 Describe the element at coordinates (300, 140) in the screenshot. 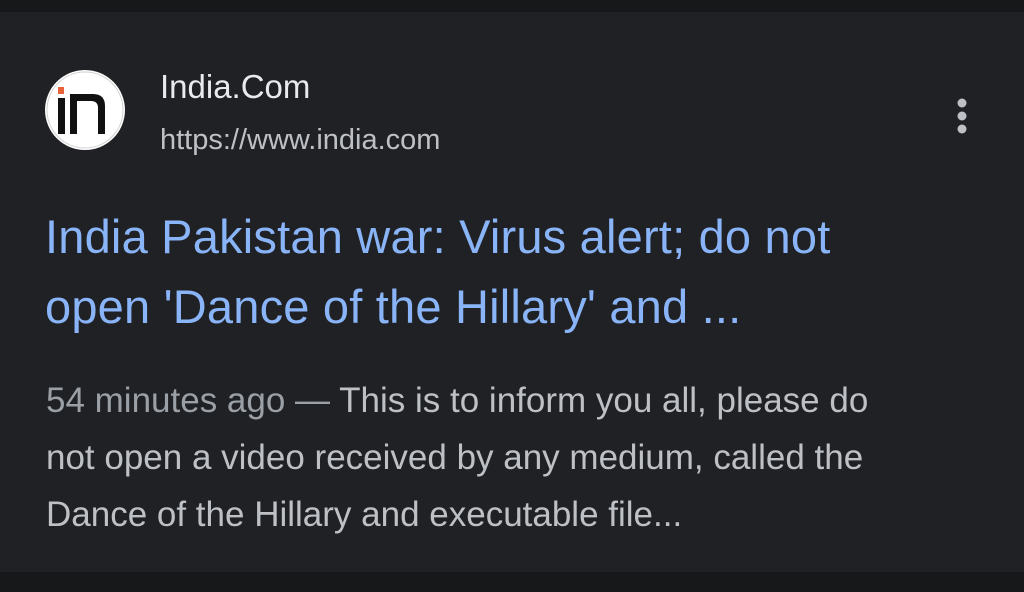

I see `source-url: https://www.india.com` at that location.